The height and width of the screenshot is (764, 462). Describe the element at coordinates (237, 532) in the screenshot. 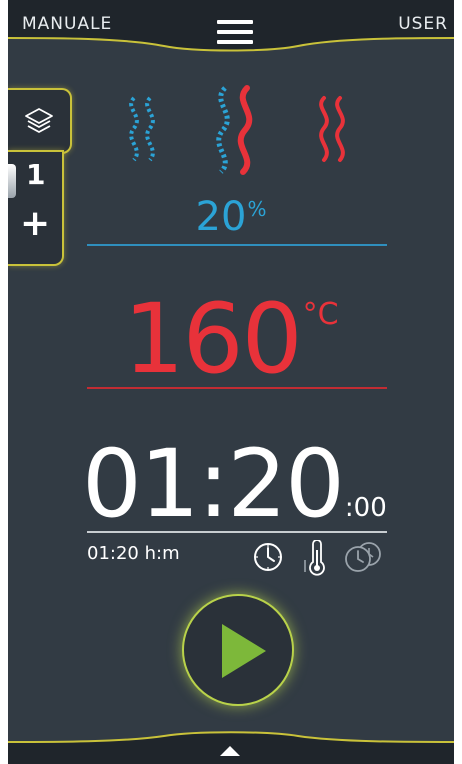

I see `timer-divider` at that location.